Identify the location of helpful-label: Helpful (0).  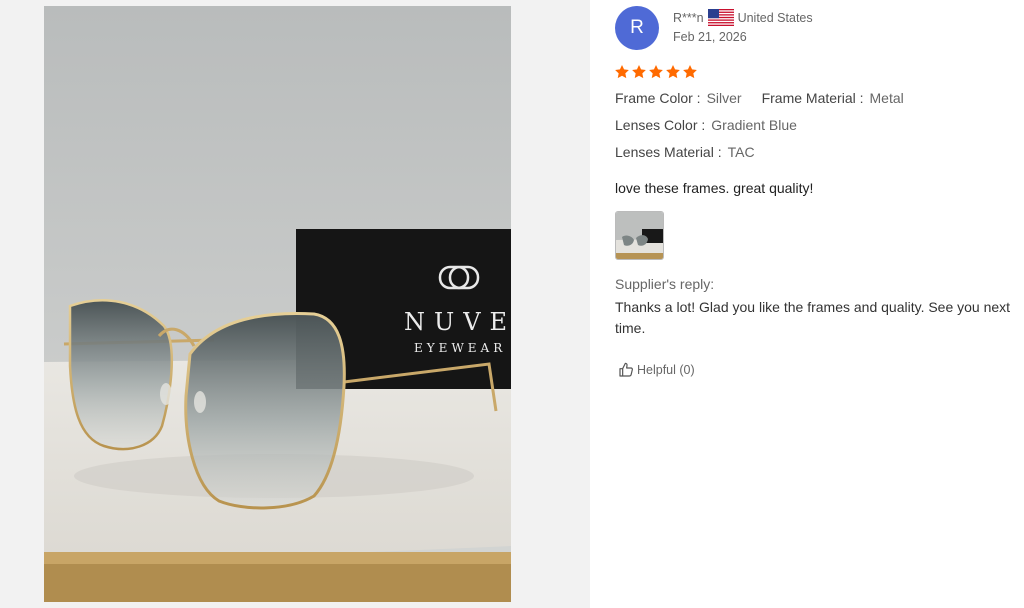
(666, 370).